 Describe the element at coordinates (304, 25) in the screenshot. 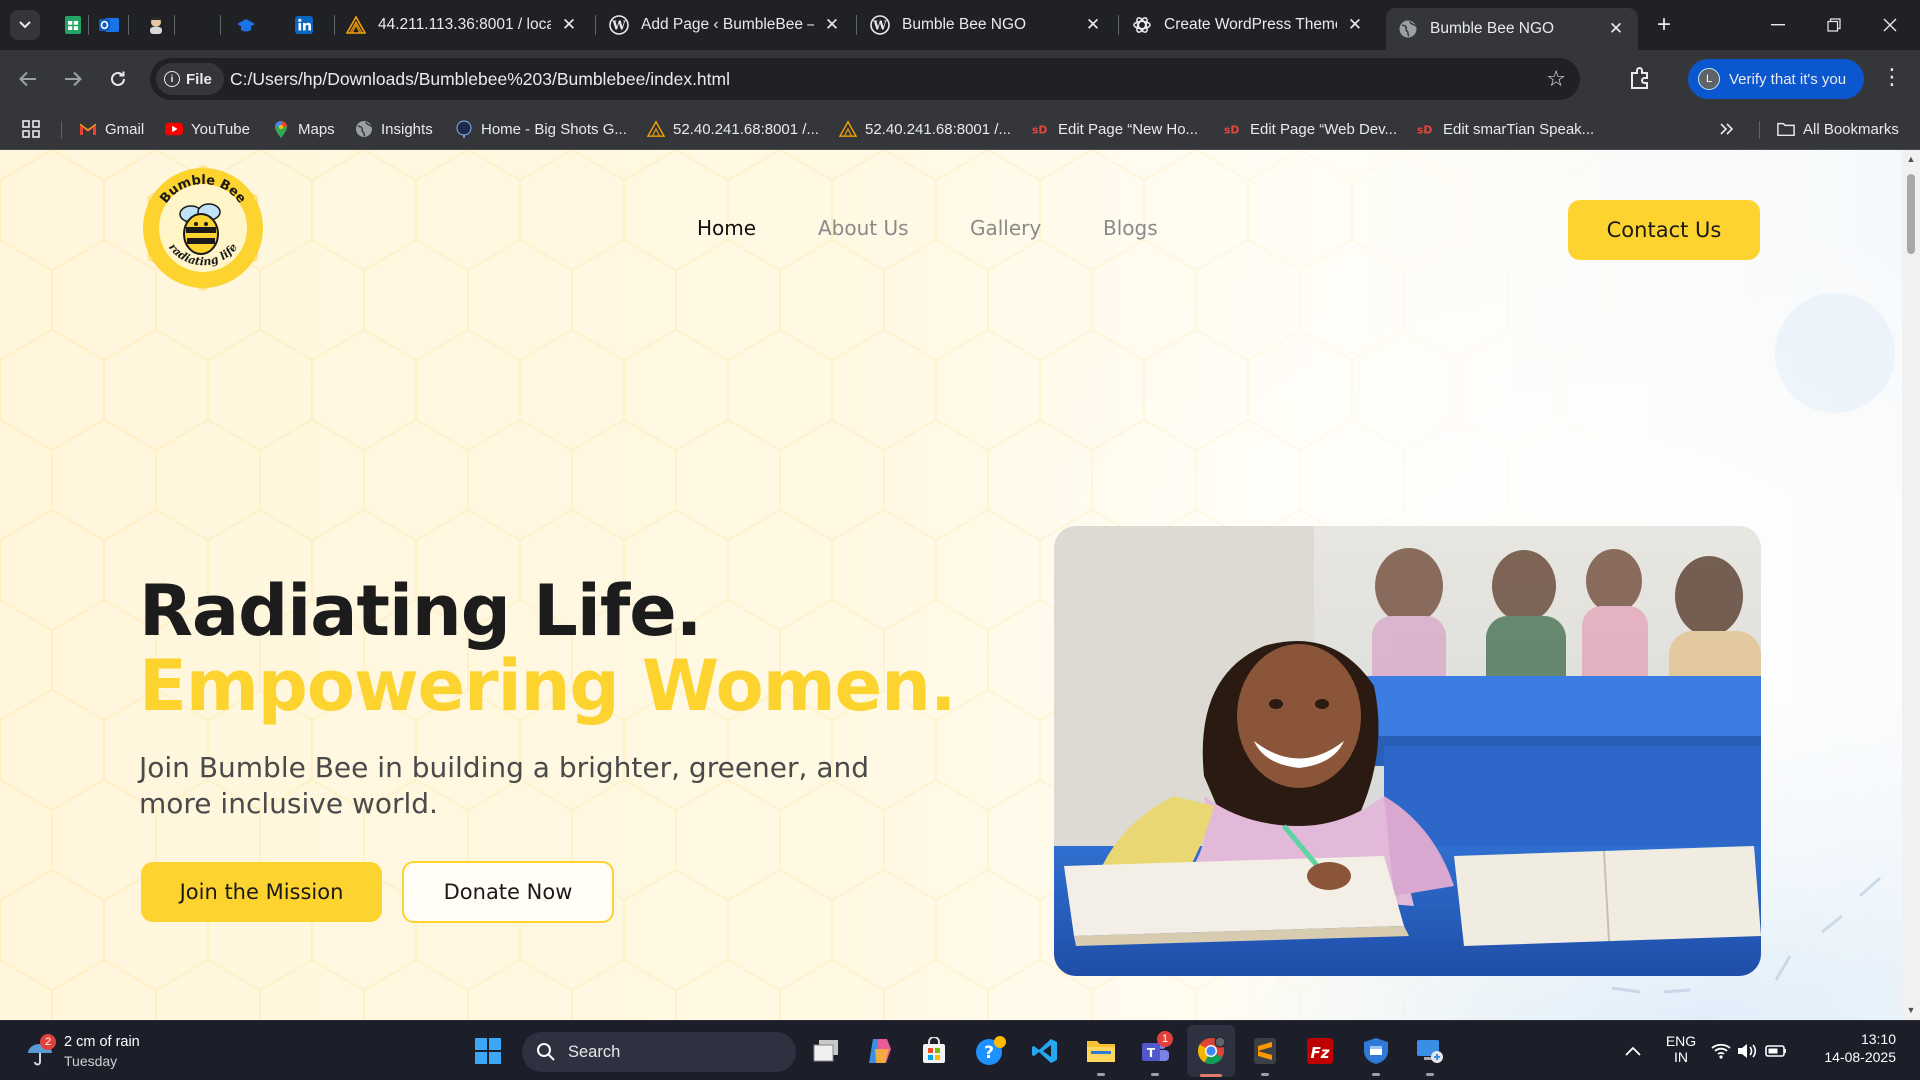

I see `pinned-tab-linkedin` at that location.